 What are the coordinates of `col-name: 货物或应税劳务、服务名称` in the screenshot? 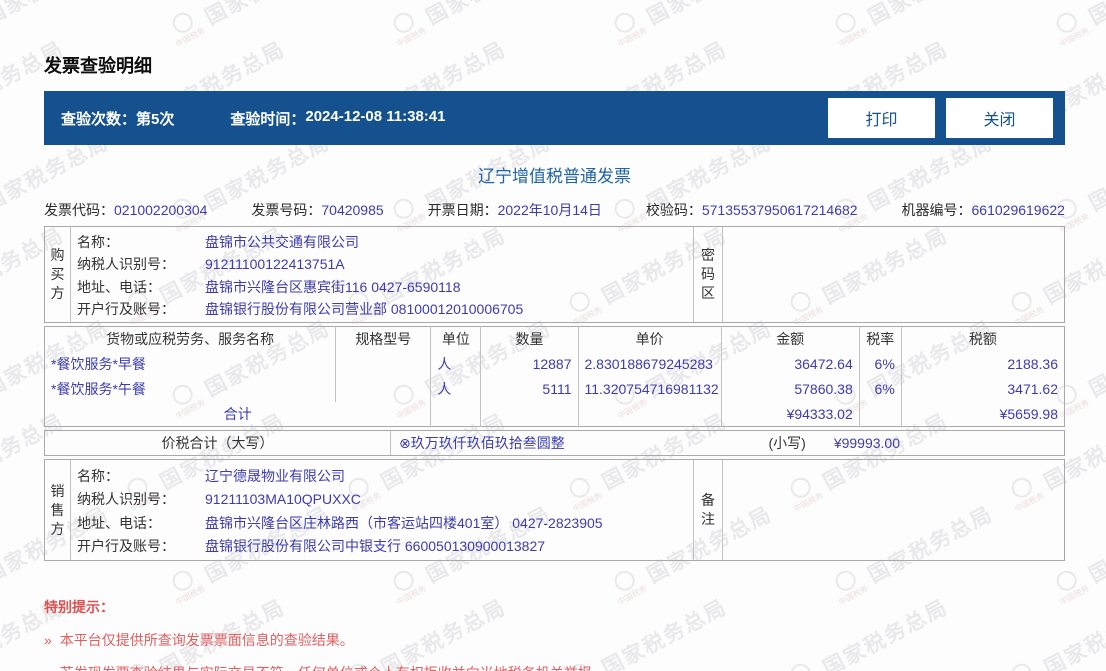 It's located at (190, 339).